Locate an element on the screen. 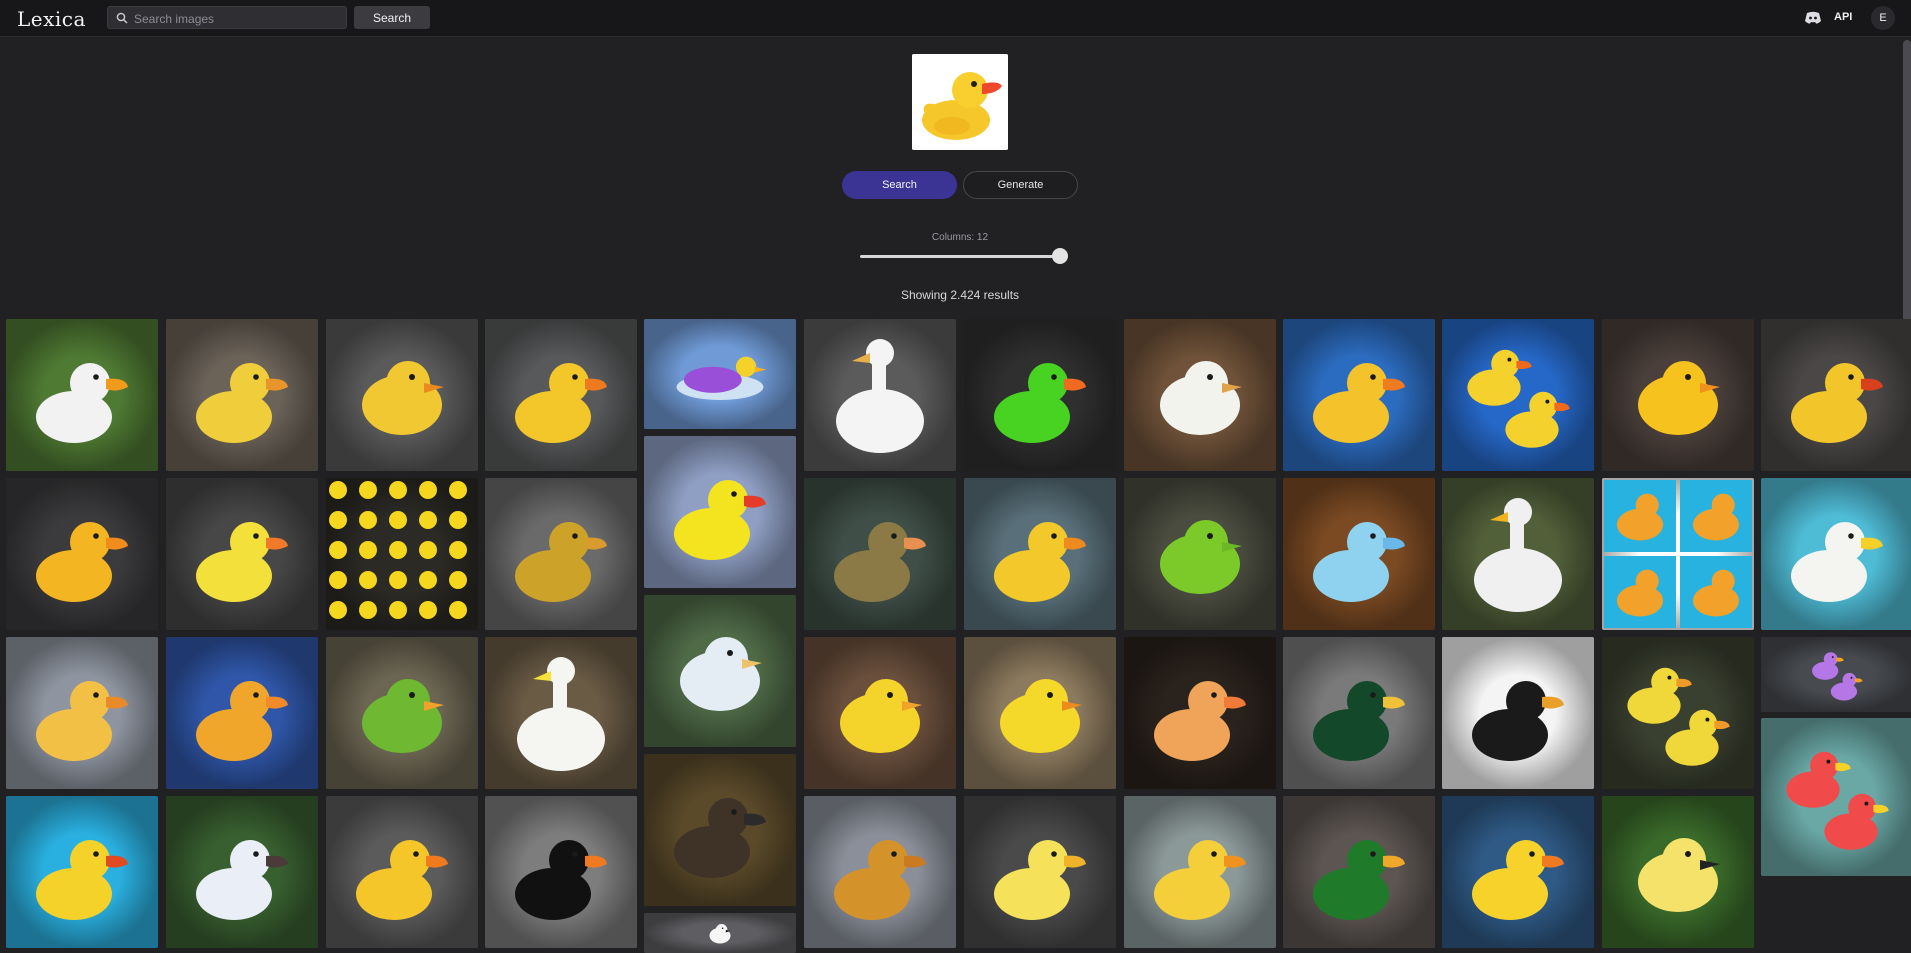  columns-label: Columns: 12 is located at coordinates (960, 237).